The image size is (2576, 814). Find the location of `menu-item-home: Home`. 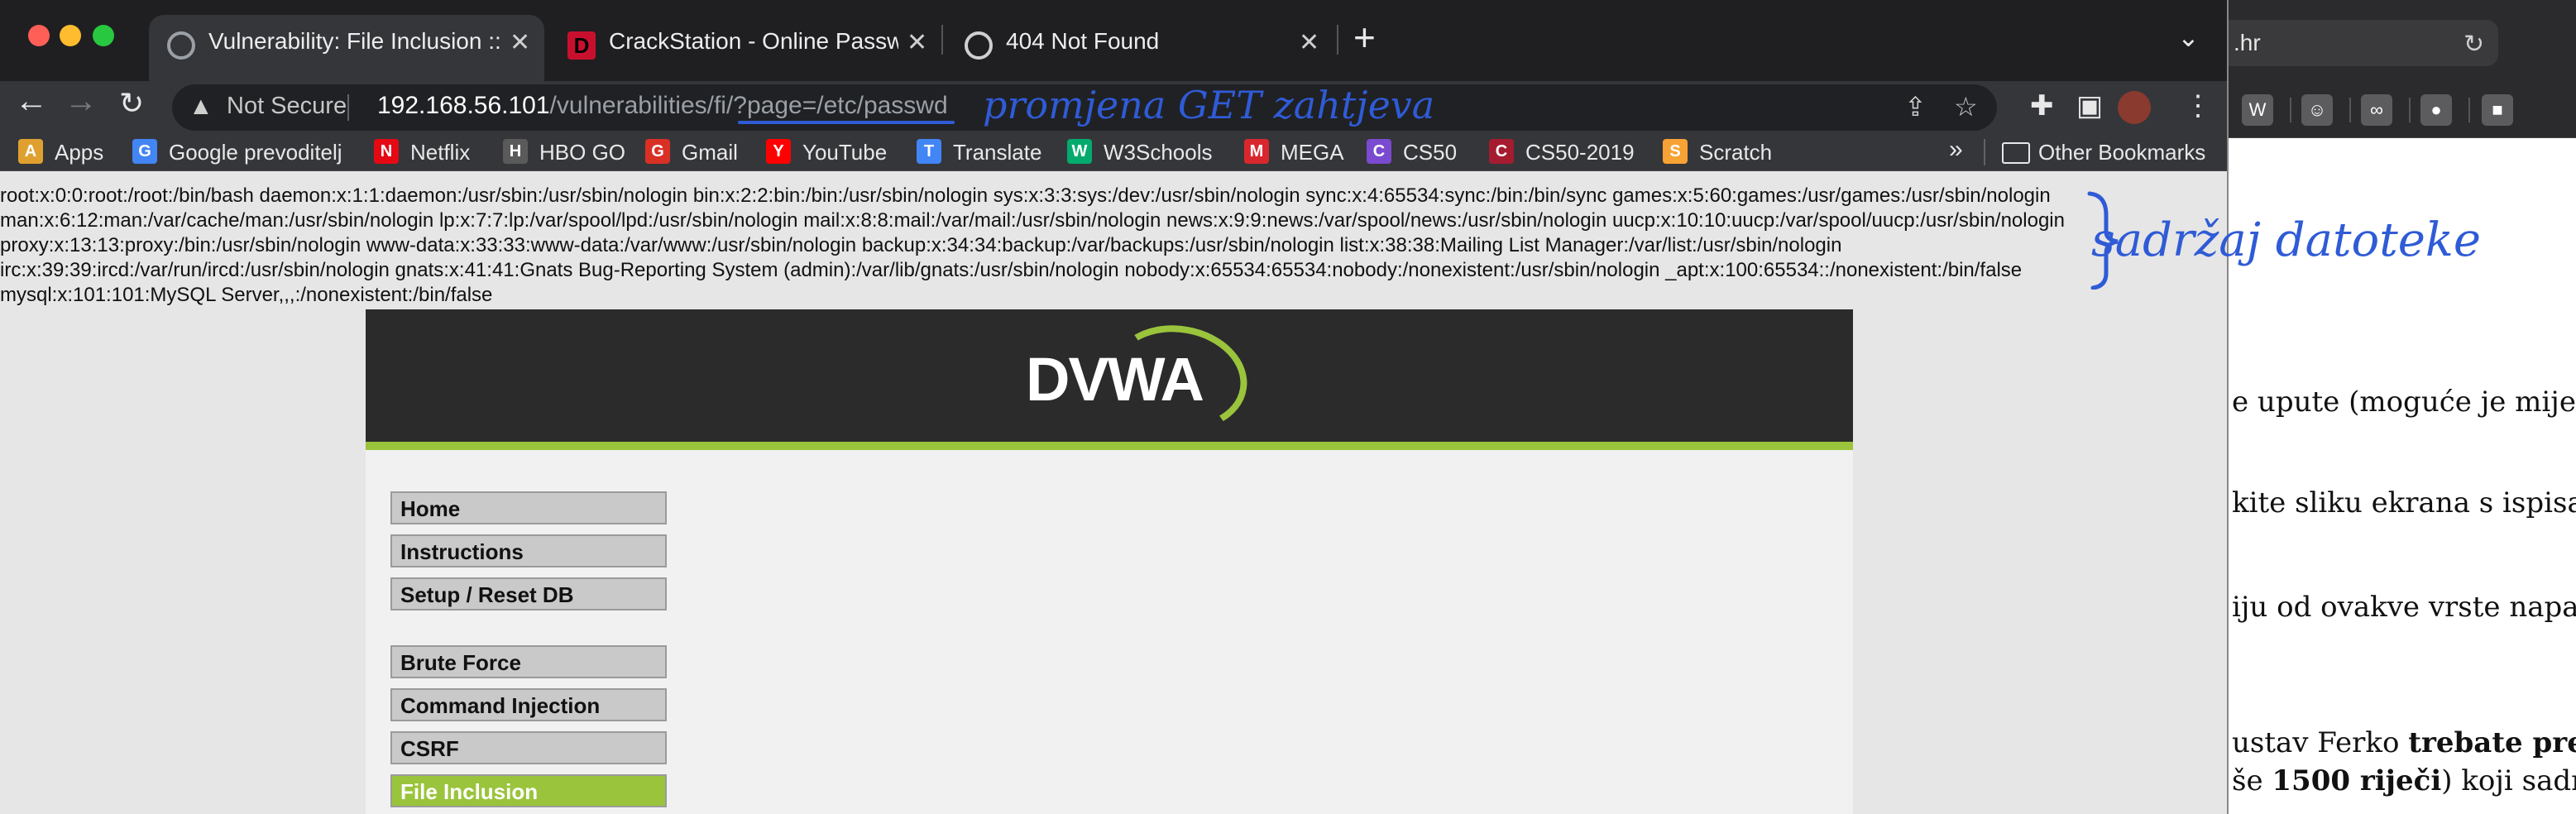

menu-item-home: Home is located at coordinates (528, 508).